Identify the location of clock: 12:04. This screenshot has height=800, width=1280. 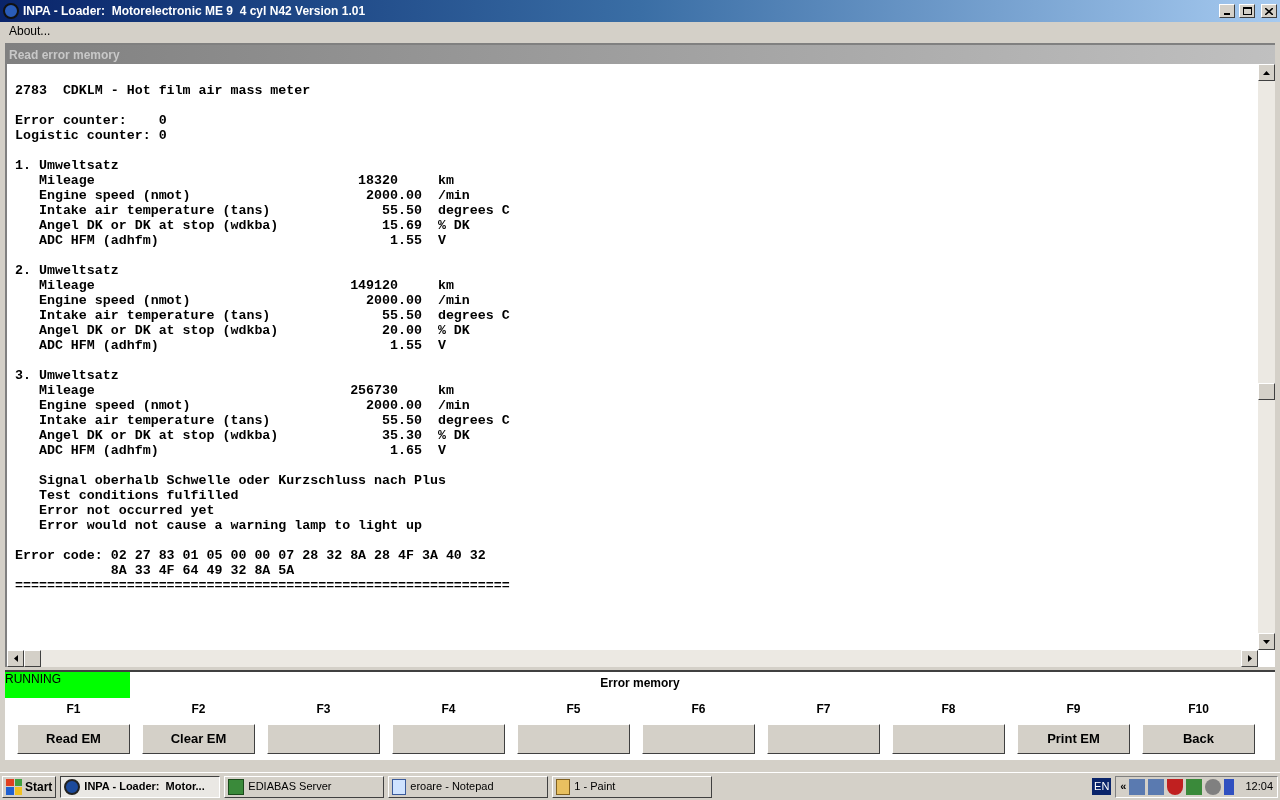
(1259, 787).